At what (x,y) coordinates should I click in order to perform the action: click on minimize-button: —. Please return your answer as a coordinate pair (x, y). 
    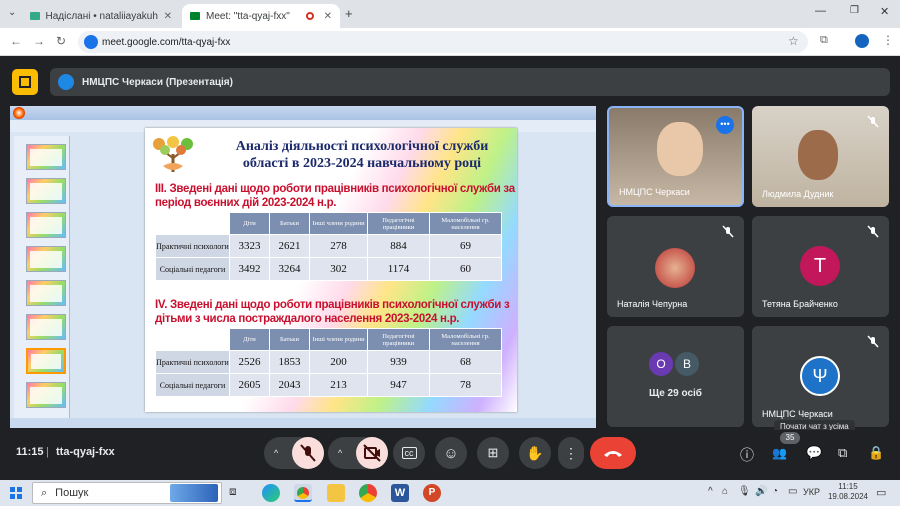
    Looking at the image, I should click on (820, 11).